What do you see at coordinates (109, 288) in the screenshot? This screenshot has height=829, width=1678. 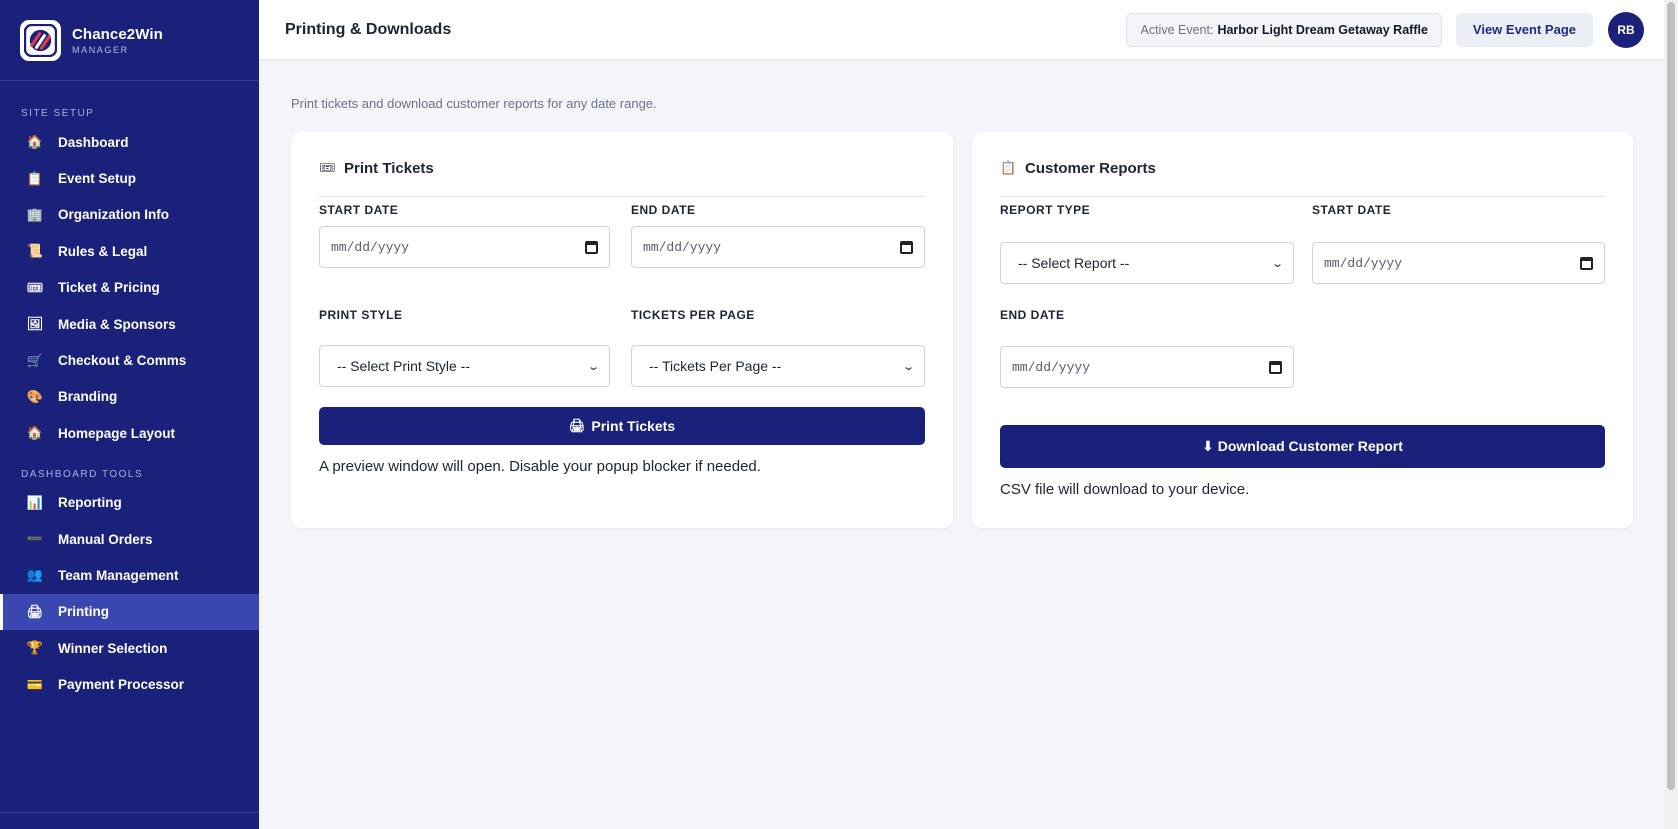 I see `sidebar-item-label: Ticket & Pricing` at bounding box center [109, 288].